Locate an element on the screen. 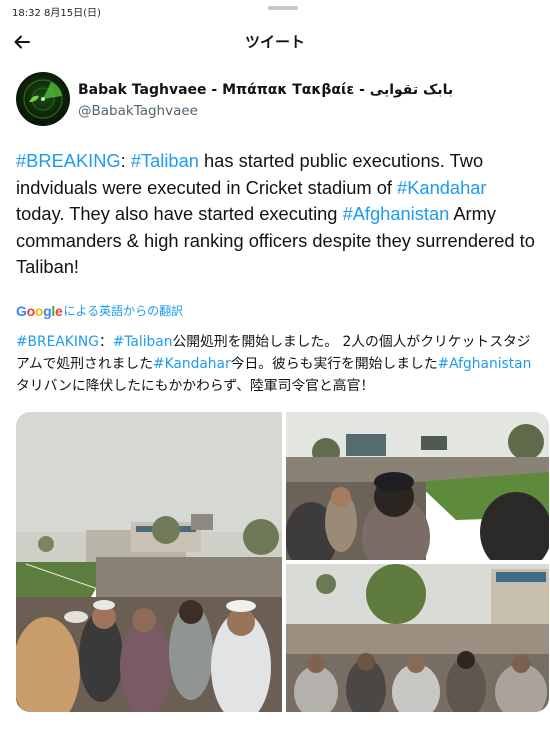 The image size is (550, 731). radar-logo-icon is located at coordinates (43, 99).